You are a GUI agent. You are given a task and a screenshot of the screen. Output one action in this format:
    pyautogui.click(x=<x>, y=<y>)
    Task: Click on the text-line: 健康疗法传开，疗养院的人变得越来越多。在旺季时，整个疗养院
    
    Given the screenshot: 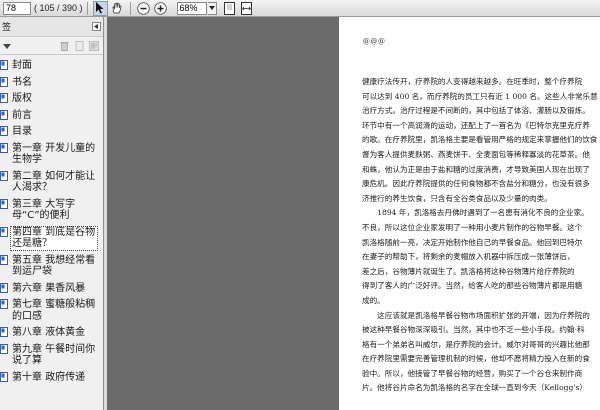 What is the action you would take?
    pyautogui.click(x=472, y=81)
    